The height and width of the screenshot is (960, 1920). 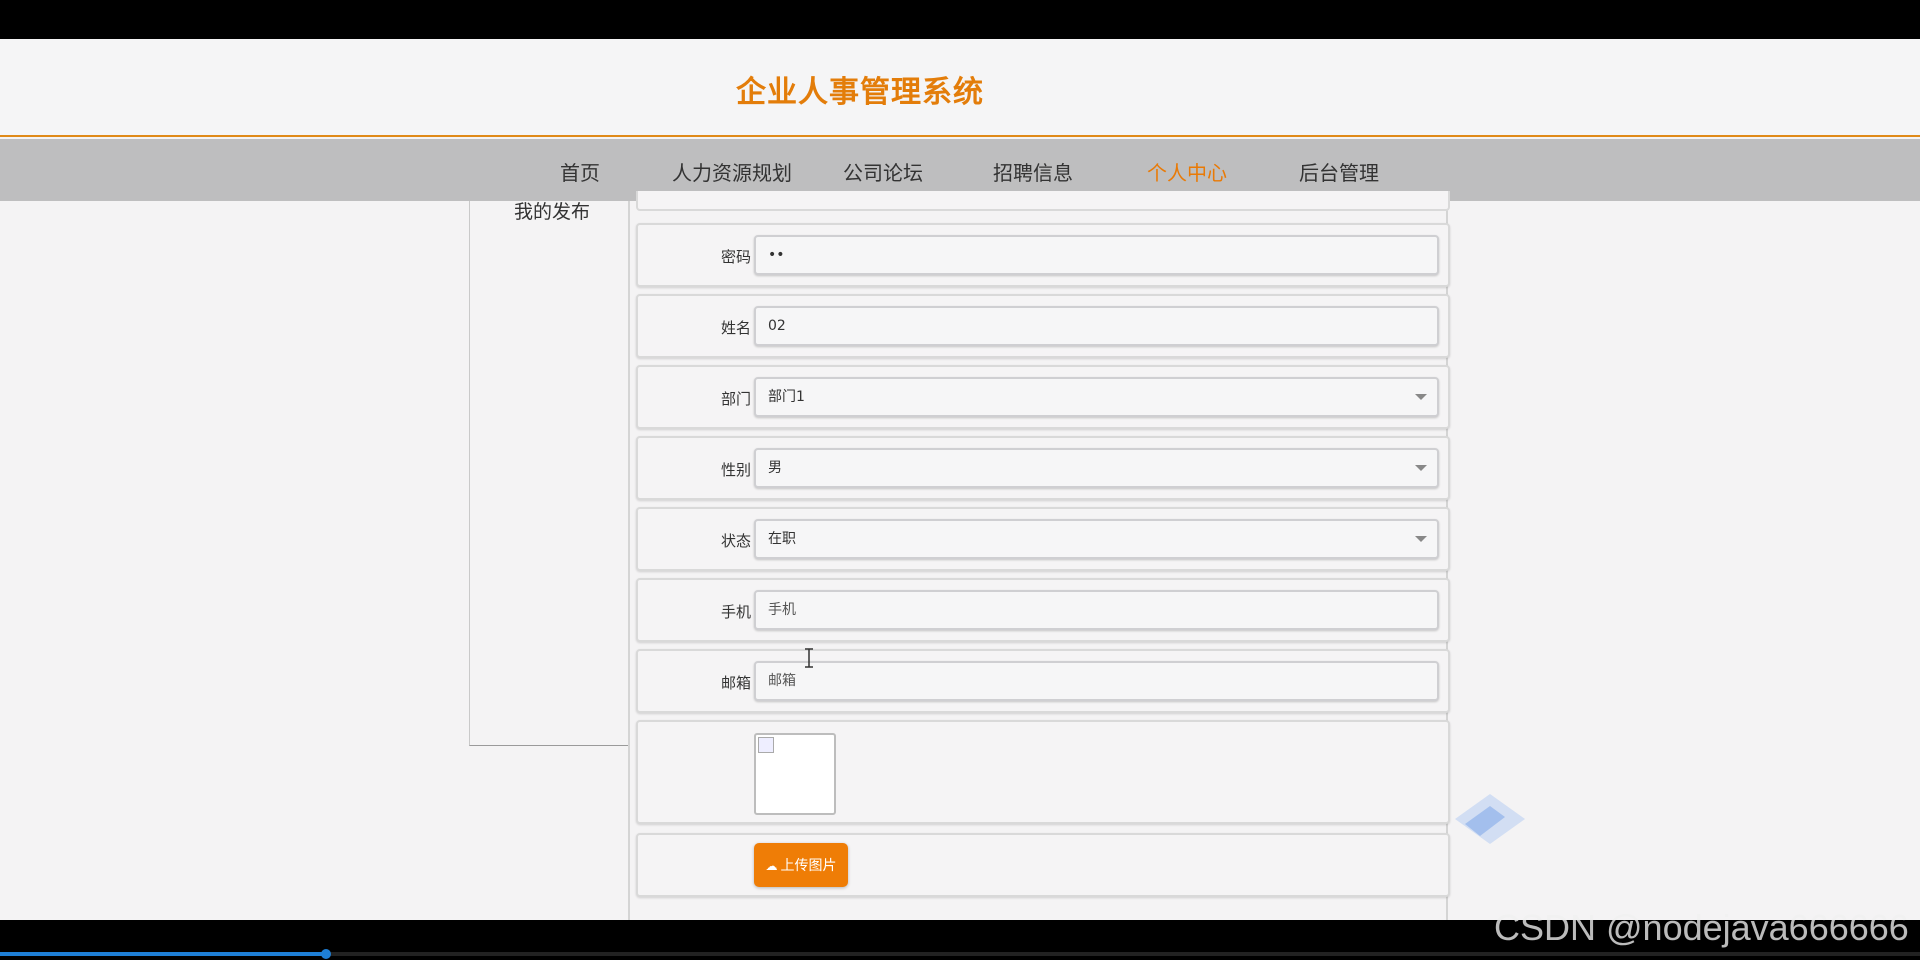 I want to click on email-input, so click(x=1096, y=681).